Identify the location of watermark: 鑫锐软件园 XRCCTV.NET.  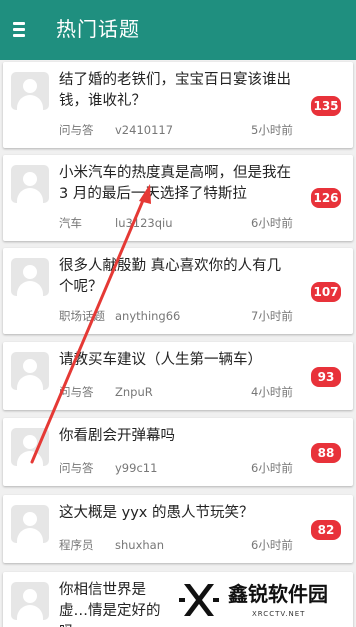
(263, 600).